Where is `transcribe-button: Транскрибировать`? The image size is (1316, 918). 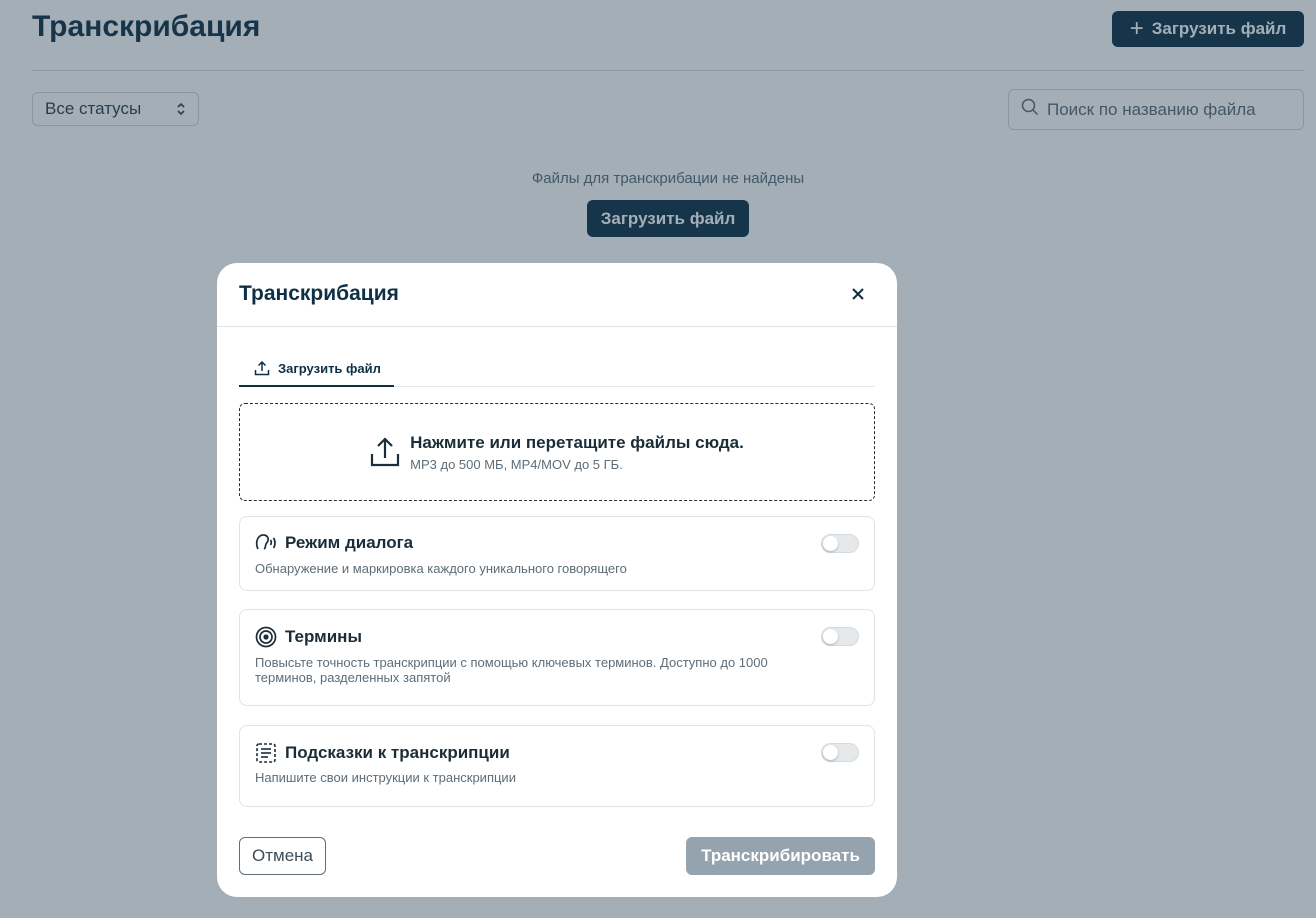
transcribe-button: Транскрибировать is located at coordinates (780, 856).